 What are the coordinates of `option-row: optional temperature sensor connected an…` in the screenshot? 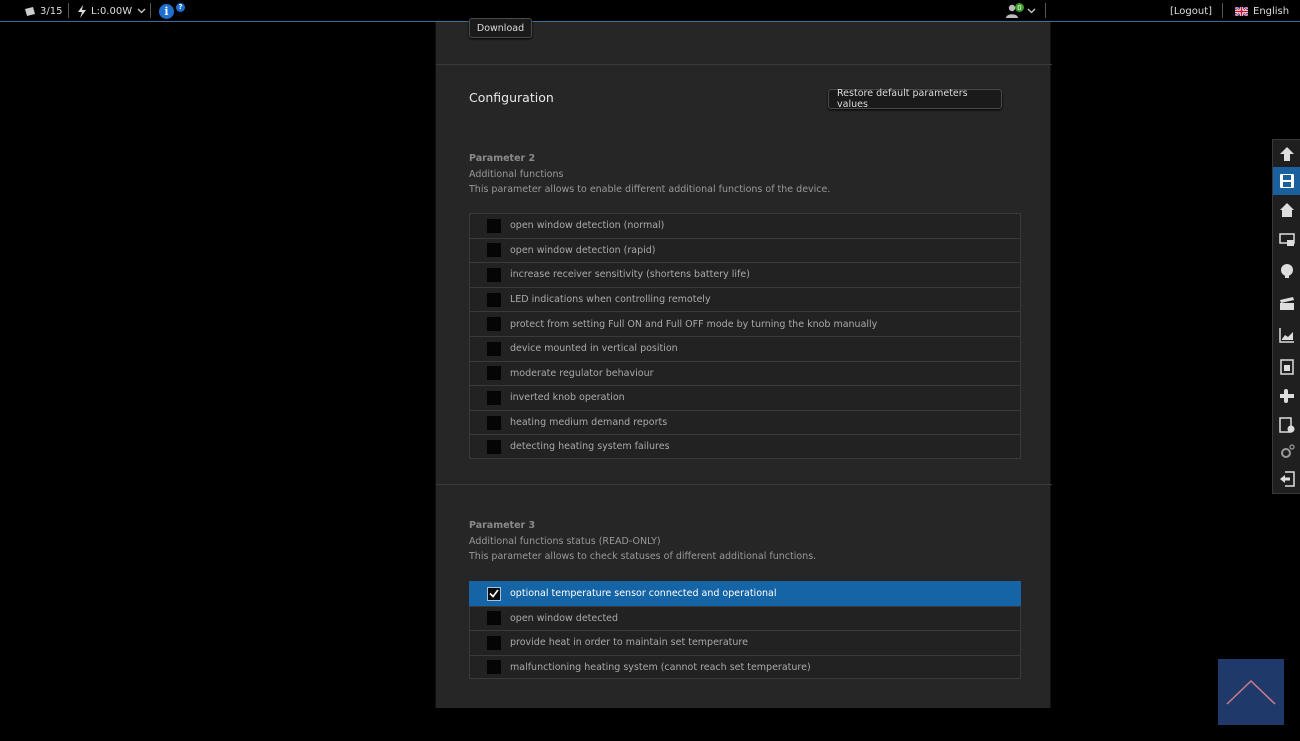 It's located at (745, 593).